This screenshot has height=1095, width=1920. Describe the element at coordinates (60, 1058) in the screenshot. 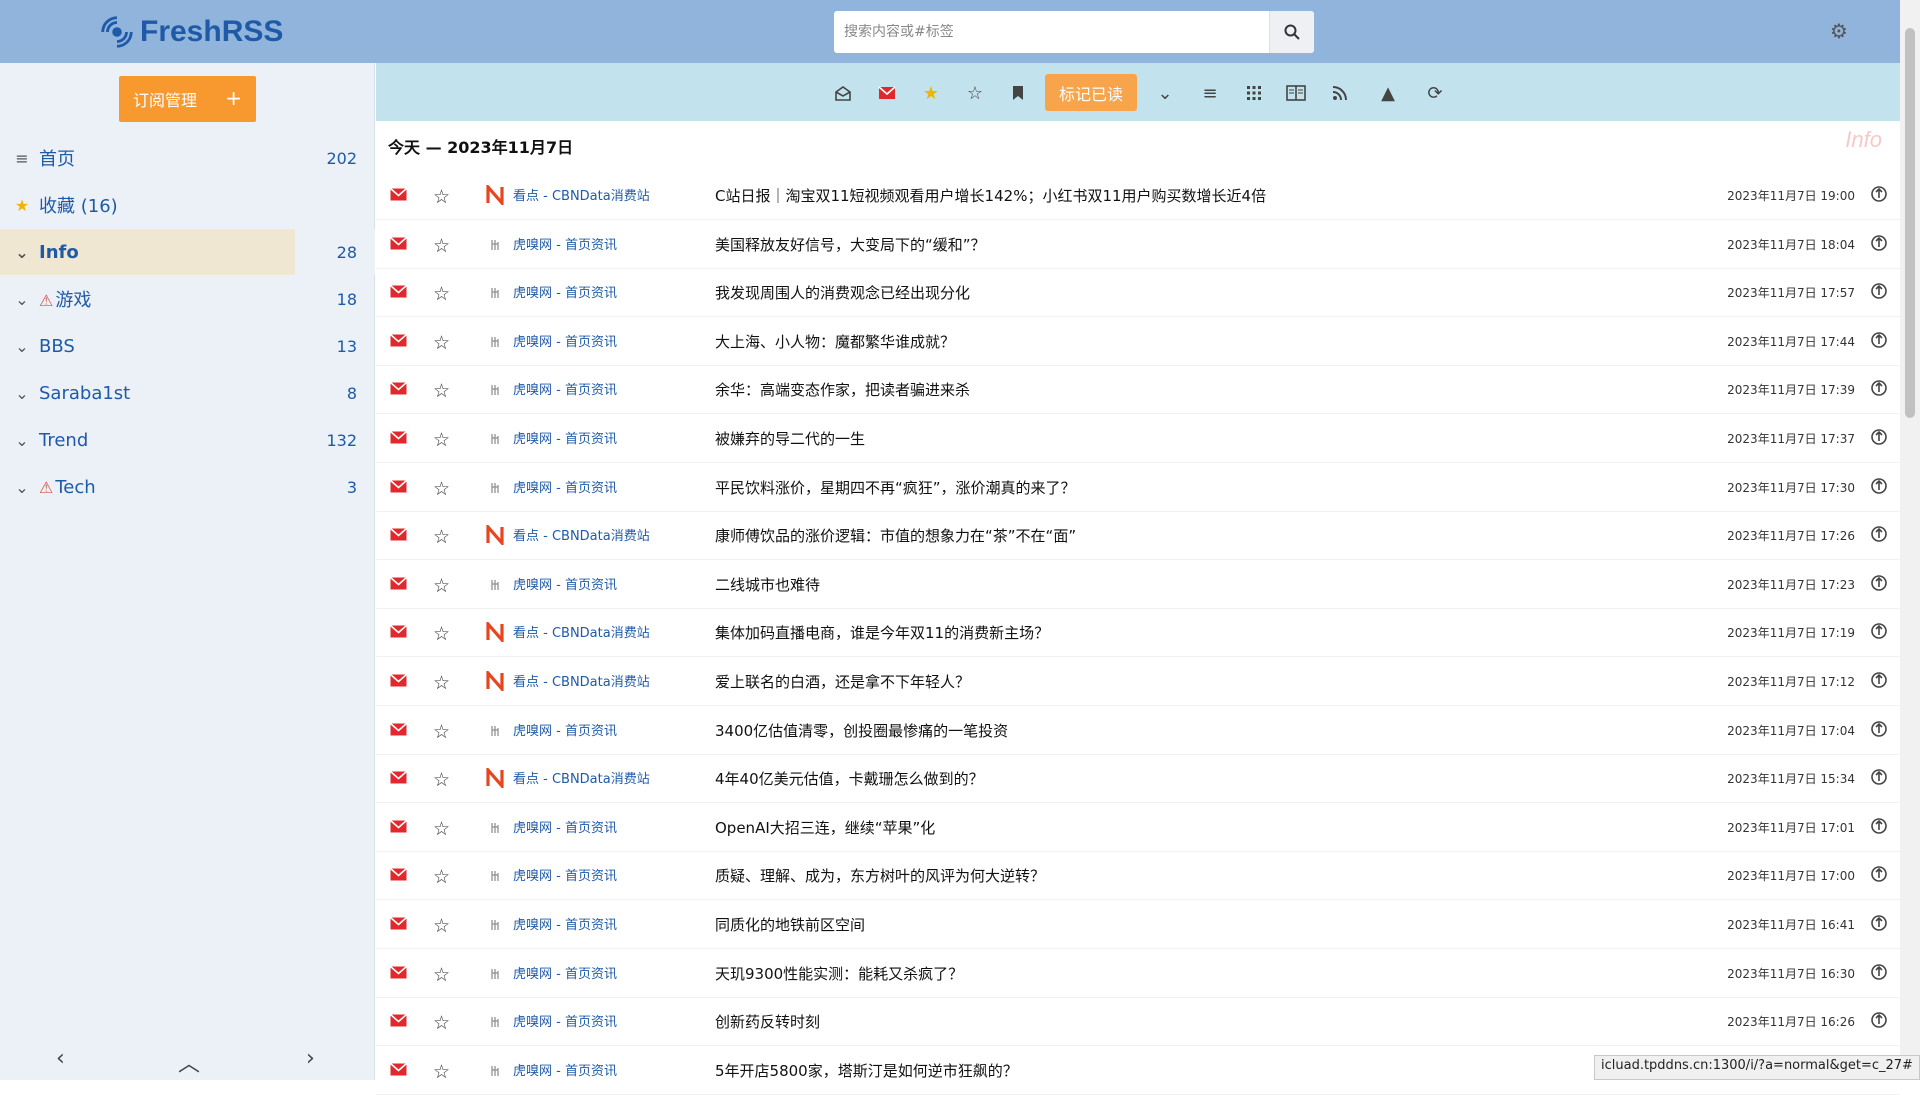

I see `previous-feed-button: ‹` at that location.